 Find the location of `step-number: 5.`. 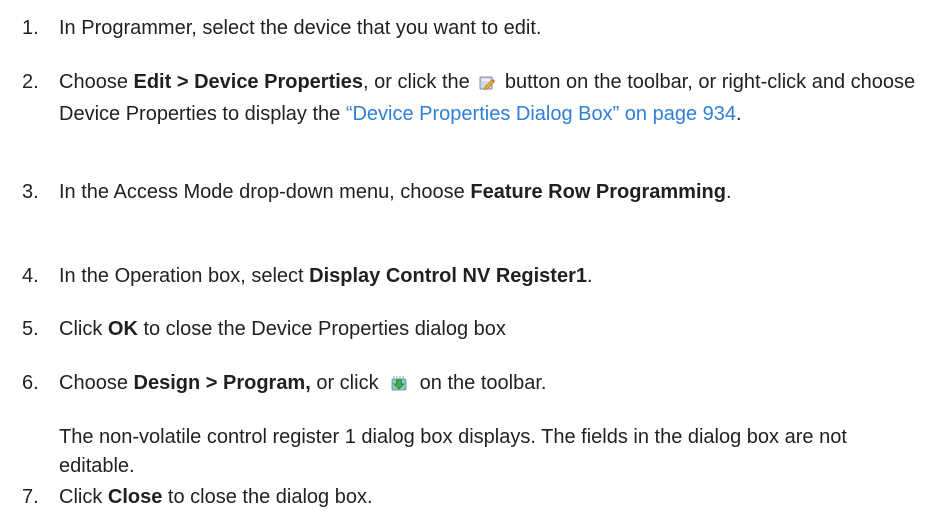

step-number: 5. is located at coordinates (30, 329).